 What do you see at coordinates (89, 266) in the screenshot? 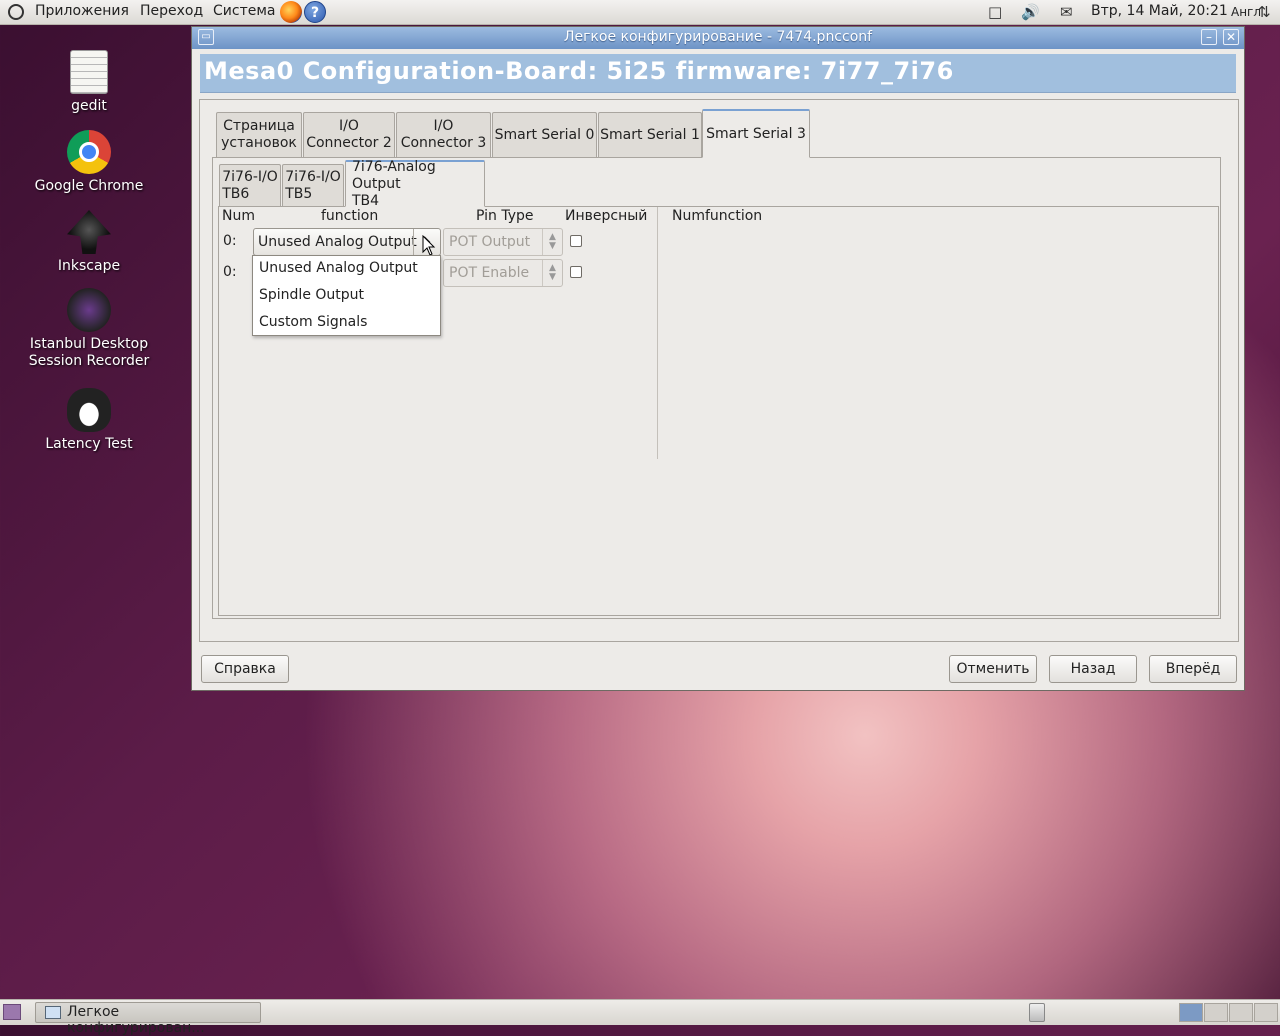
I see `desktop-icon-label: Inkscape` at bounding box center [89, 266].